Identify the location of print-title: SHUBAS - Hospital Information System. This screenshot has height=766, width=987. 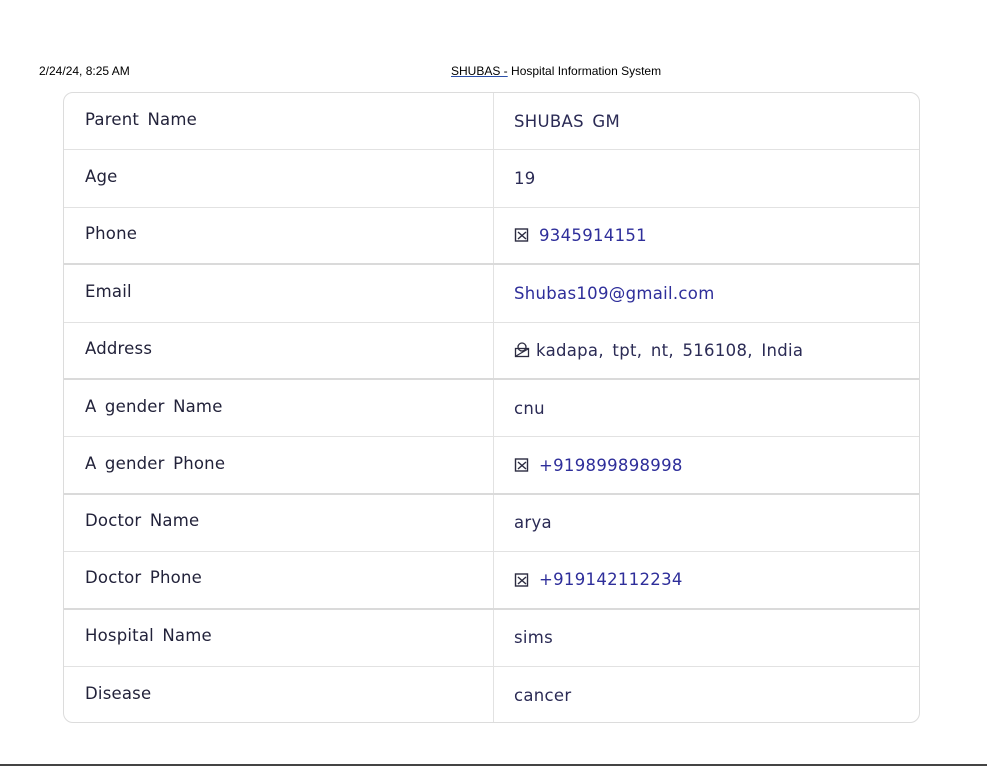
(556, 71).